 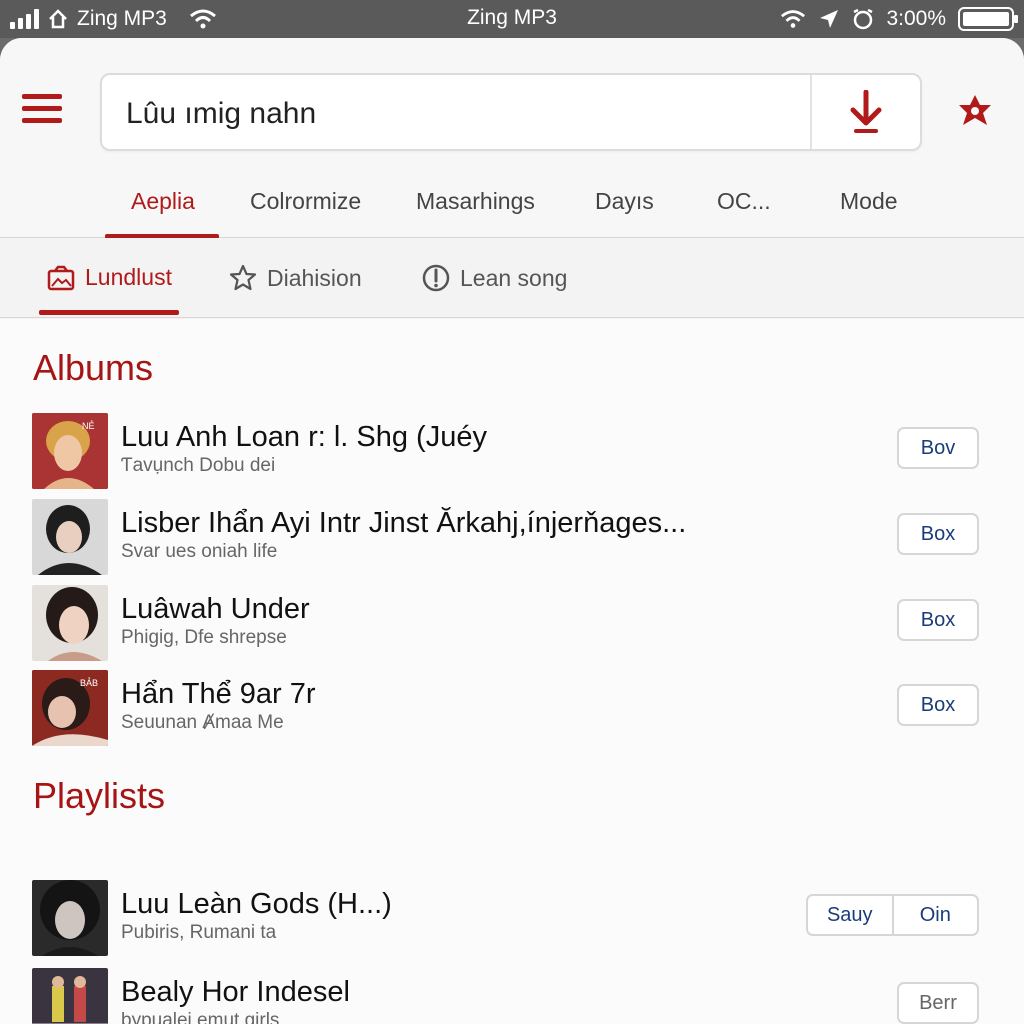 What do you see at coordinates (202, 722) in the screenshot?
I see `album-subtitle: Seuunan Ⱥmaa Me` at bounding box center [202, 722].